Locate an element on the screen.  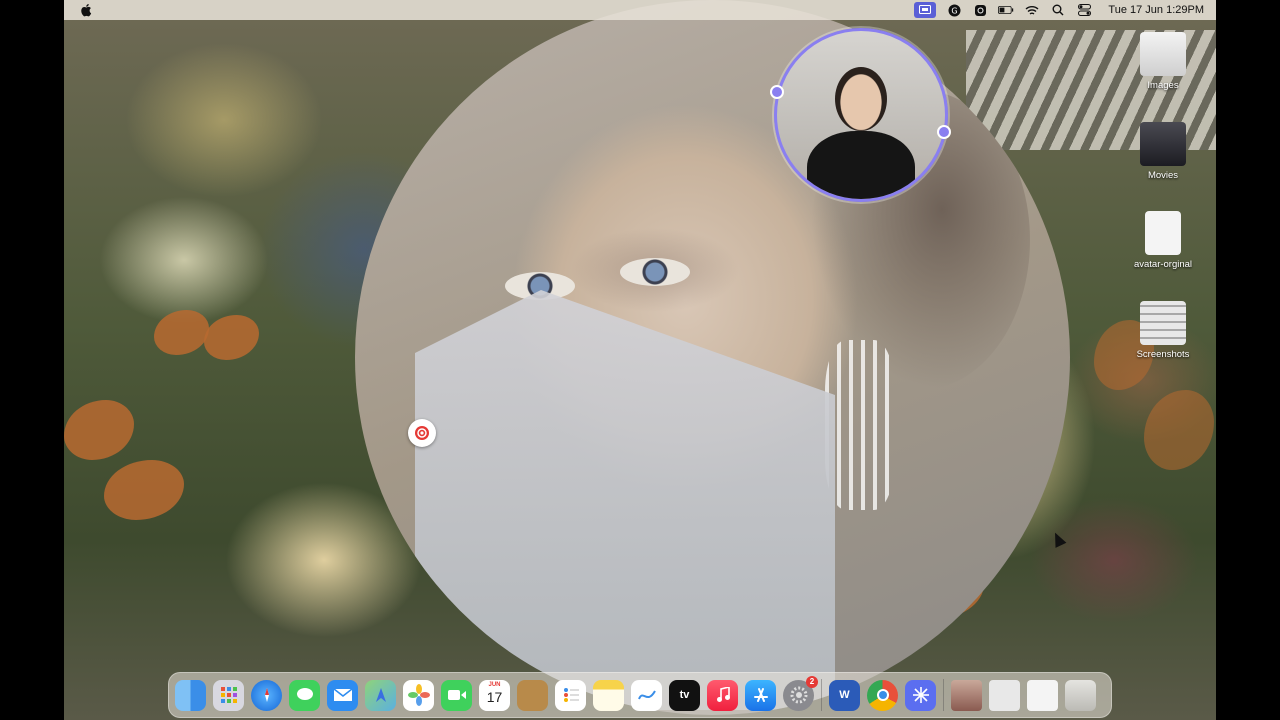
search-icon is located at coordinates (1058, 10).